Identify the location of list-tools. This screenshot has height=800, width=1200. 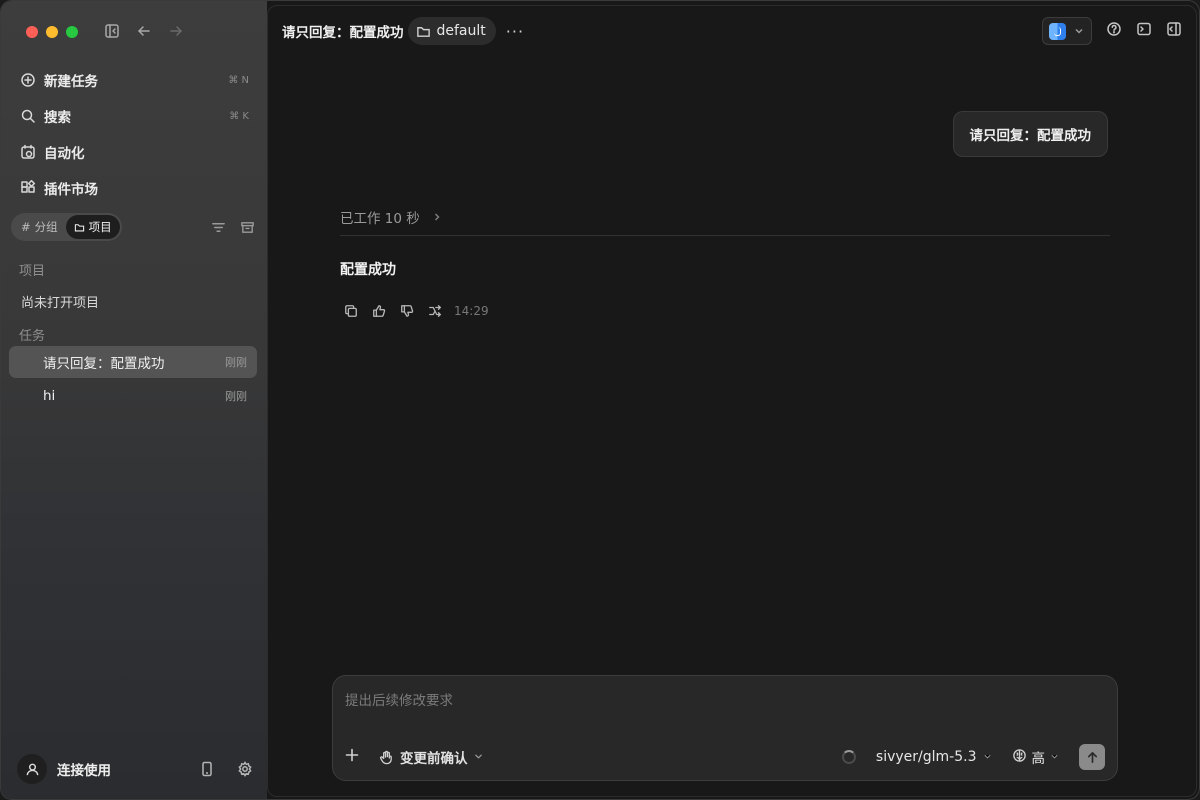
(235, 227).